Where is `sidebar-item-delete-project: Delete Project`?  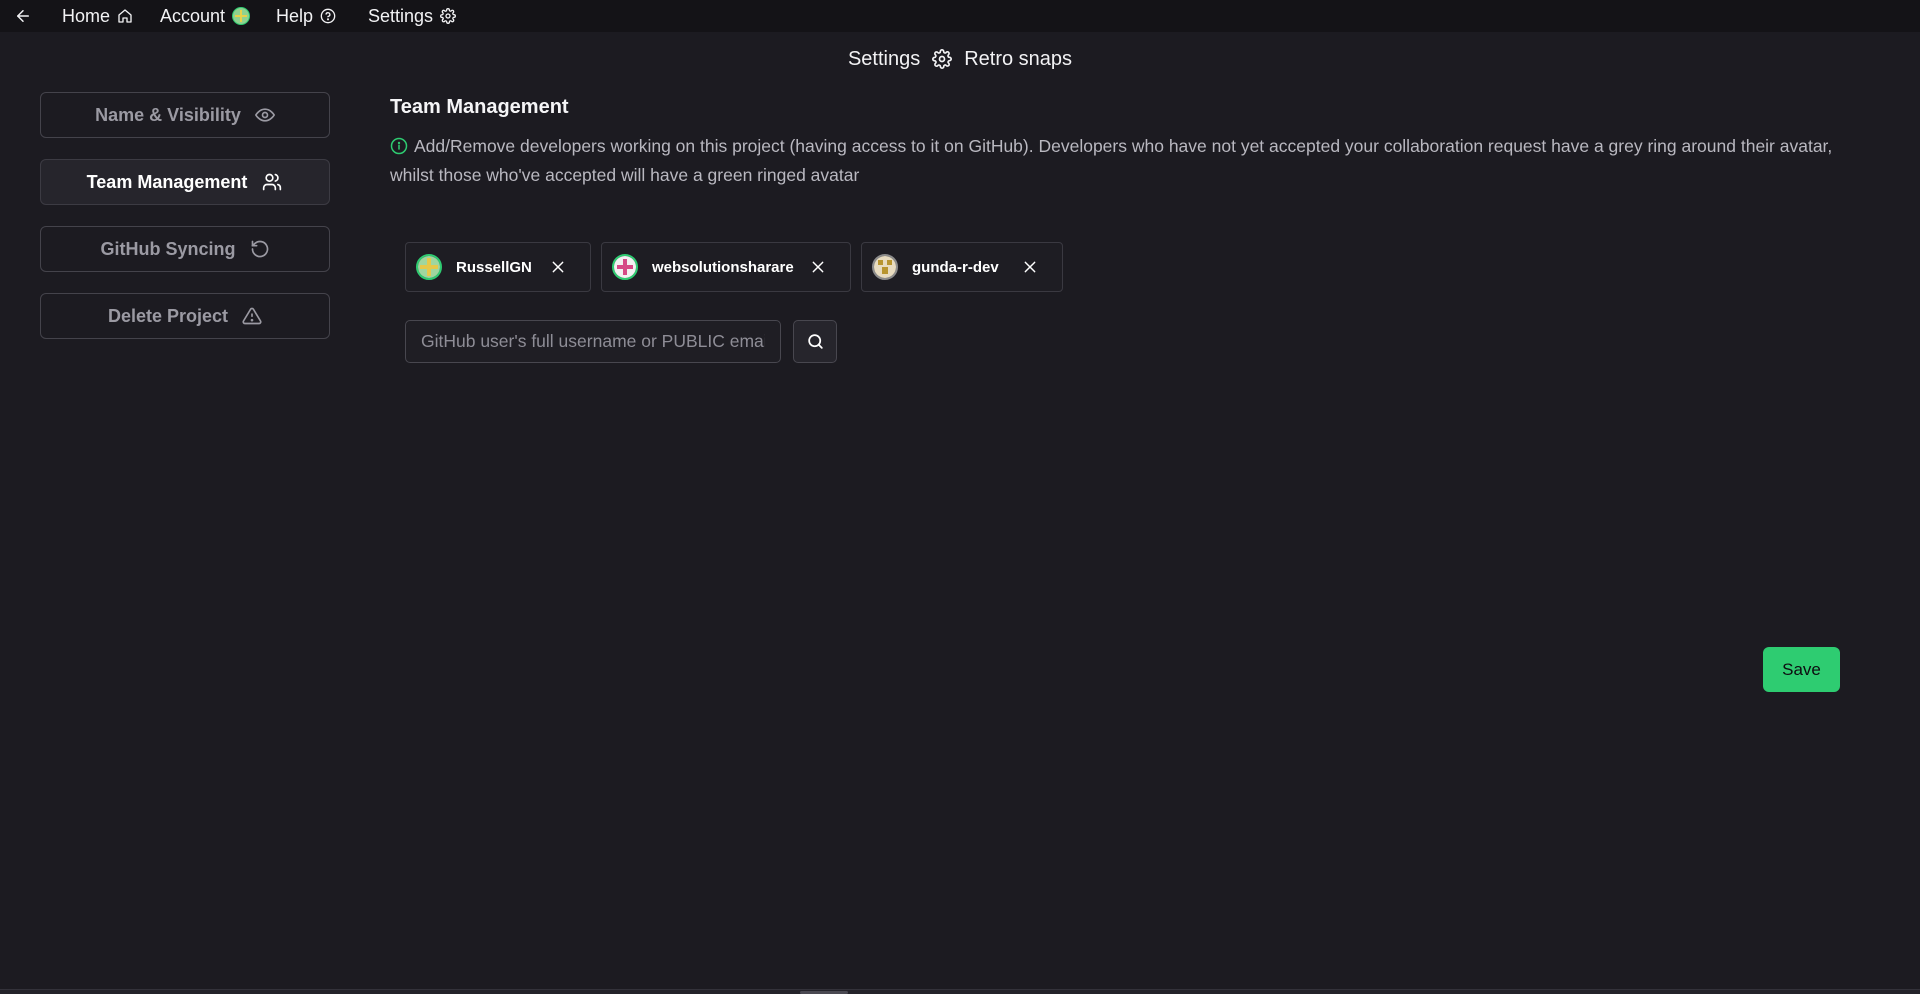 sidebar-item-delete-project: Delete Project is located at coordinates (185, 316).